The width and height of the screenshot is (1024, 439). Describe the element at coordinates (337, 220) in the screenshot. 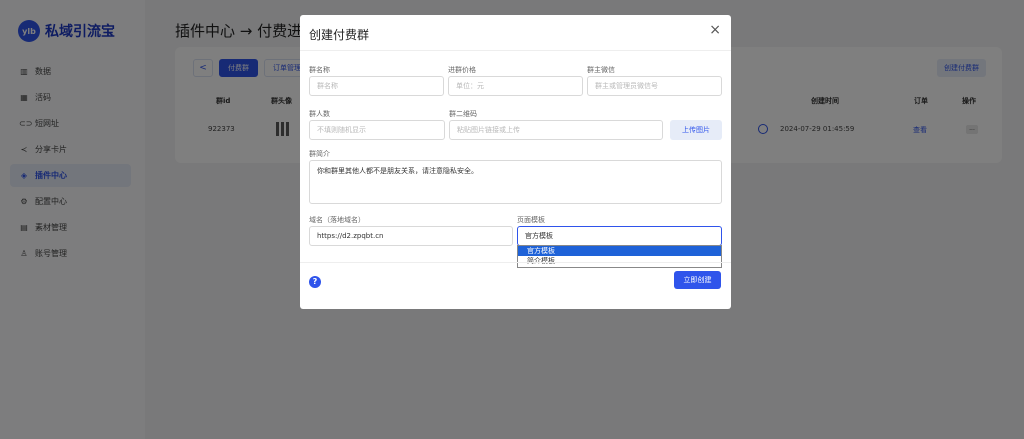

I see `domain-label: 域名（落地域名）` at that location.